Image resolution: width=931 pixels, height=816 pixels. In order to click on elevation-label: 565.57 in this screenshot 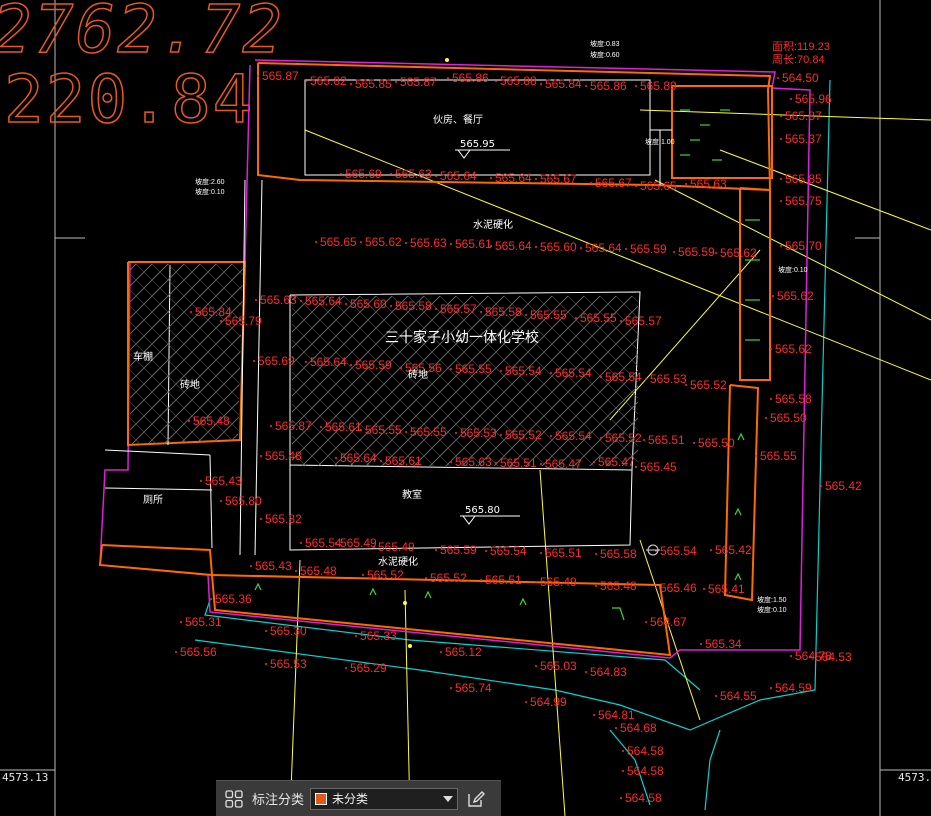, I will do `click(458, 309)`.